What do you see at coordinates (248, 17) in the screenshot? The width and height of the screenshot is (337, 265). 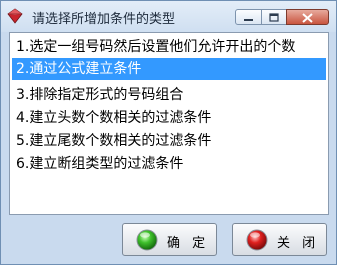 I see `minimize-button` at bounding box center [248, 17].